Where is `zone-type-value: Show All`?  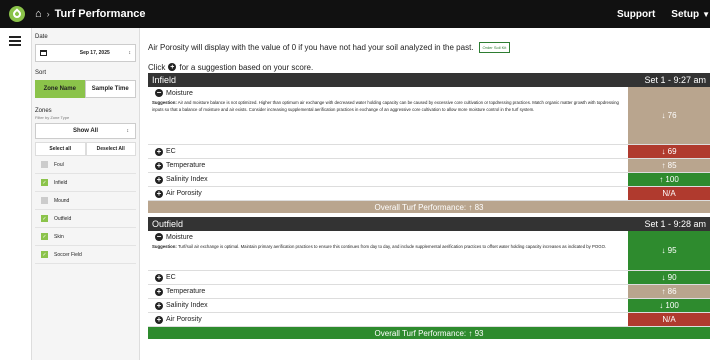 zone-type-value: Show All is located at coordinates (85, 131).